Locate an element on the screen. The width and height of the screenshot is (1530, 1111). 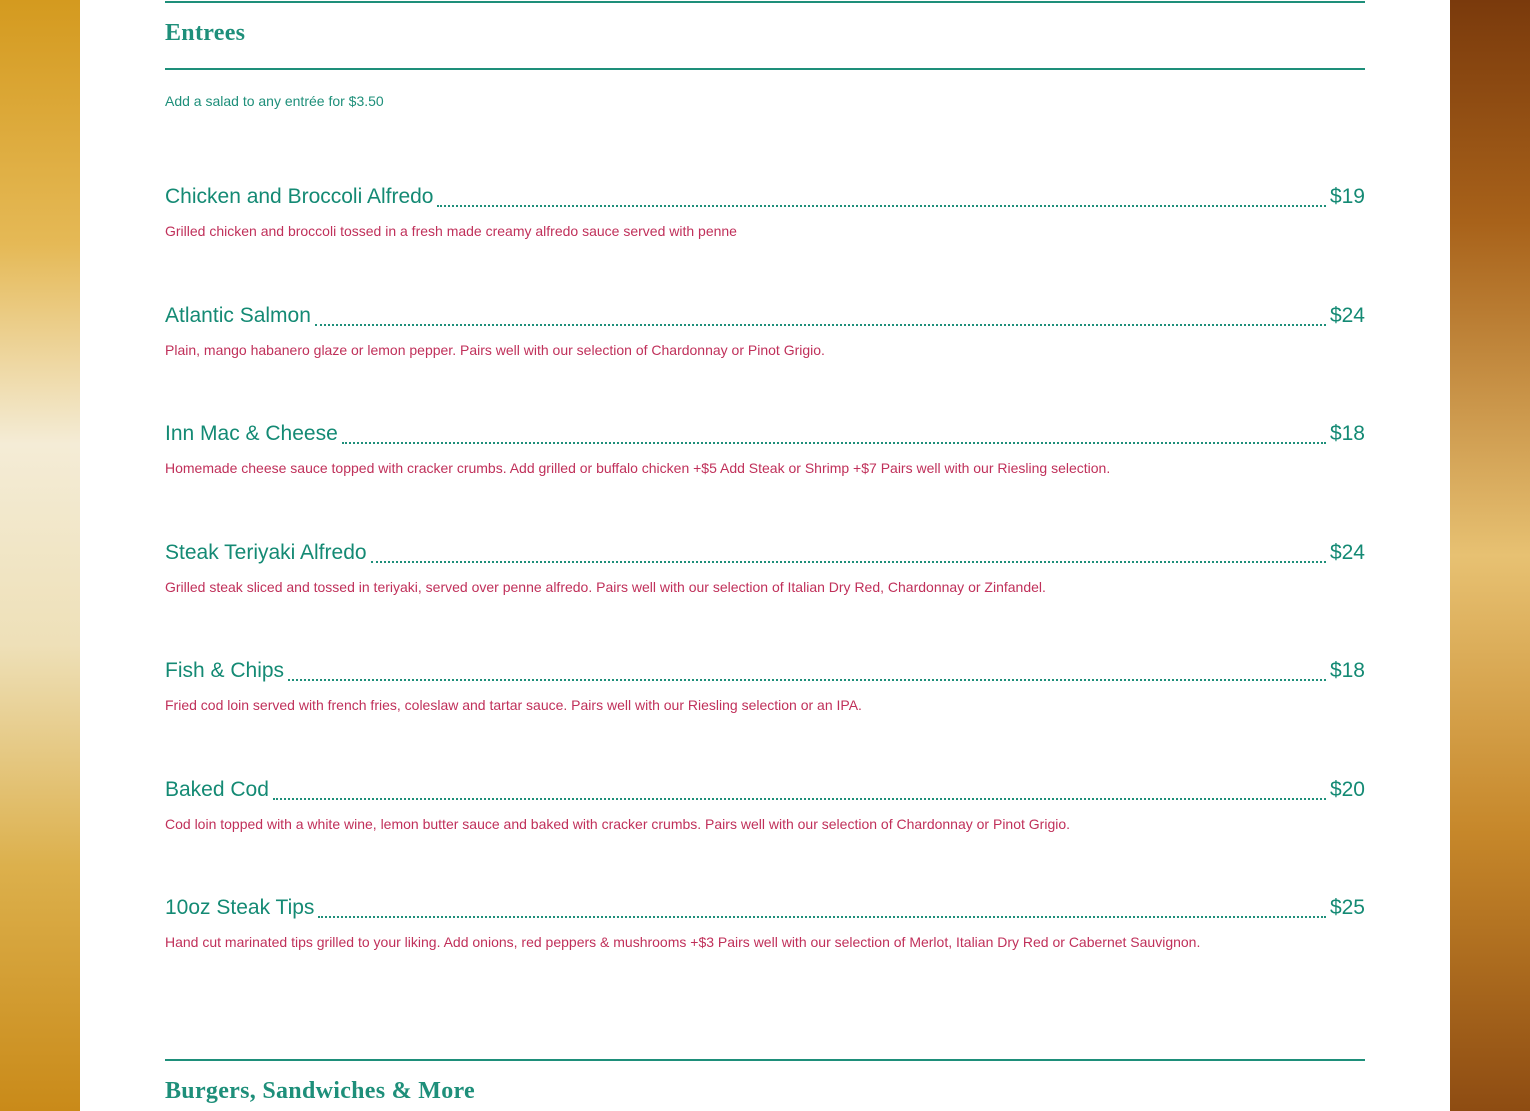
section-top-divider is located at coordinates (765, 2).